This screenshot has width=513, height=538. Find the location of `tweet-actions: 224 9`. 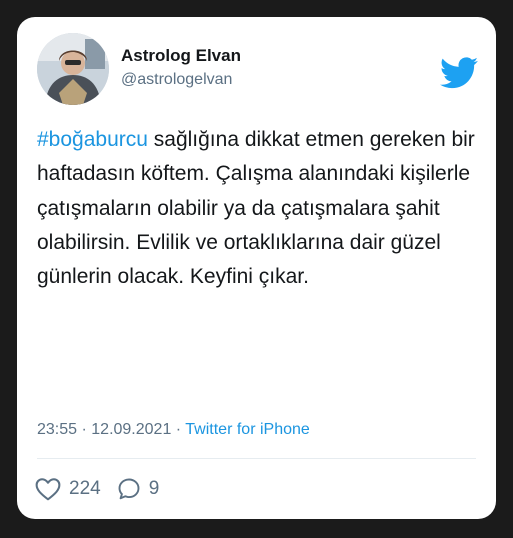

tweet-actions: 224 9 is located at coordinates (105, 489).